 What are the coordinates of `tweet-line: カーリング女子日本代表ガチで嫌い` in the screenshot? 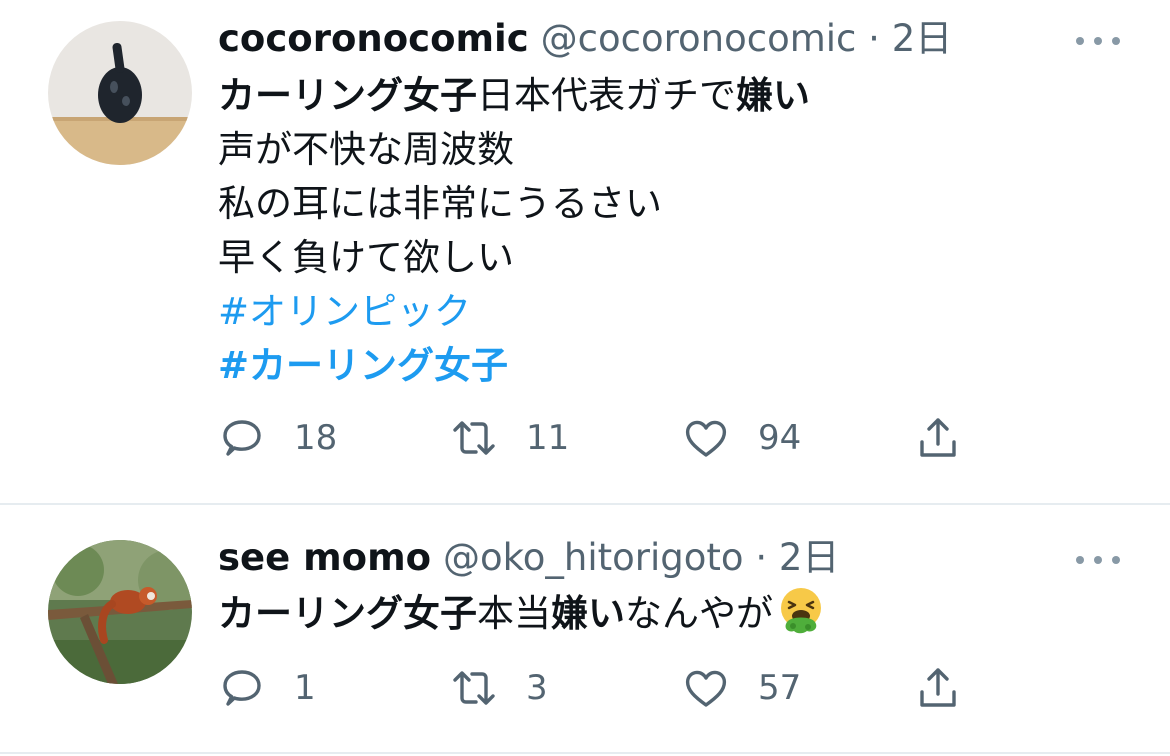 It's located at (514, 96).